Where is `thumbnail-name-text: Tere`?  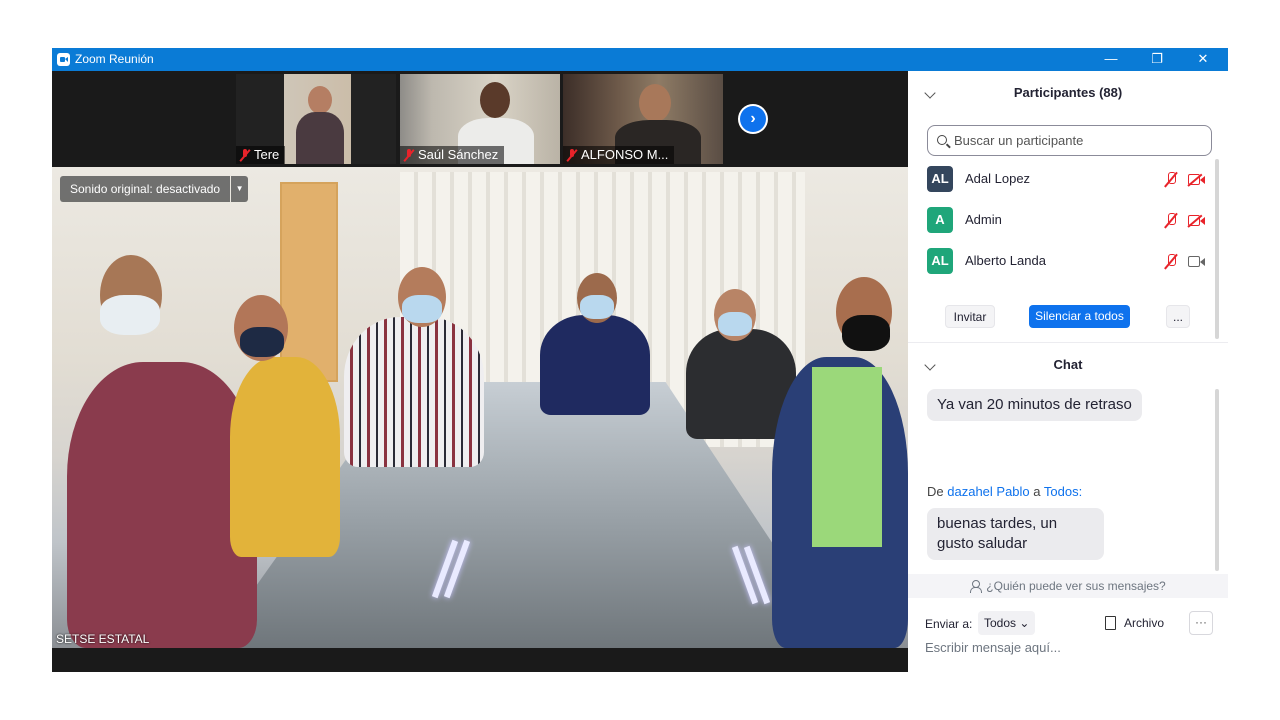 thumbnail-name-text: Tere is located at coordinates (267, 154).